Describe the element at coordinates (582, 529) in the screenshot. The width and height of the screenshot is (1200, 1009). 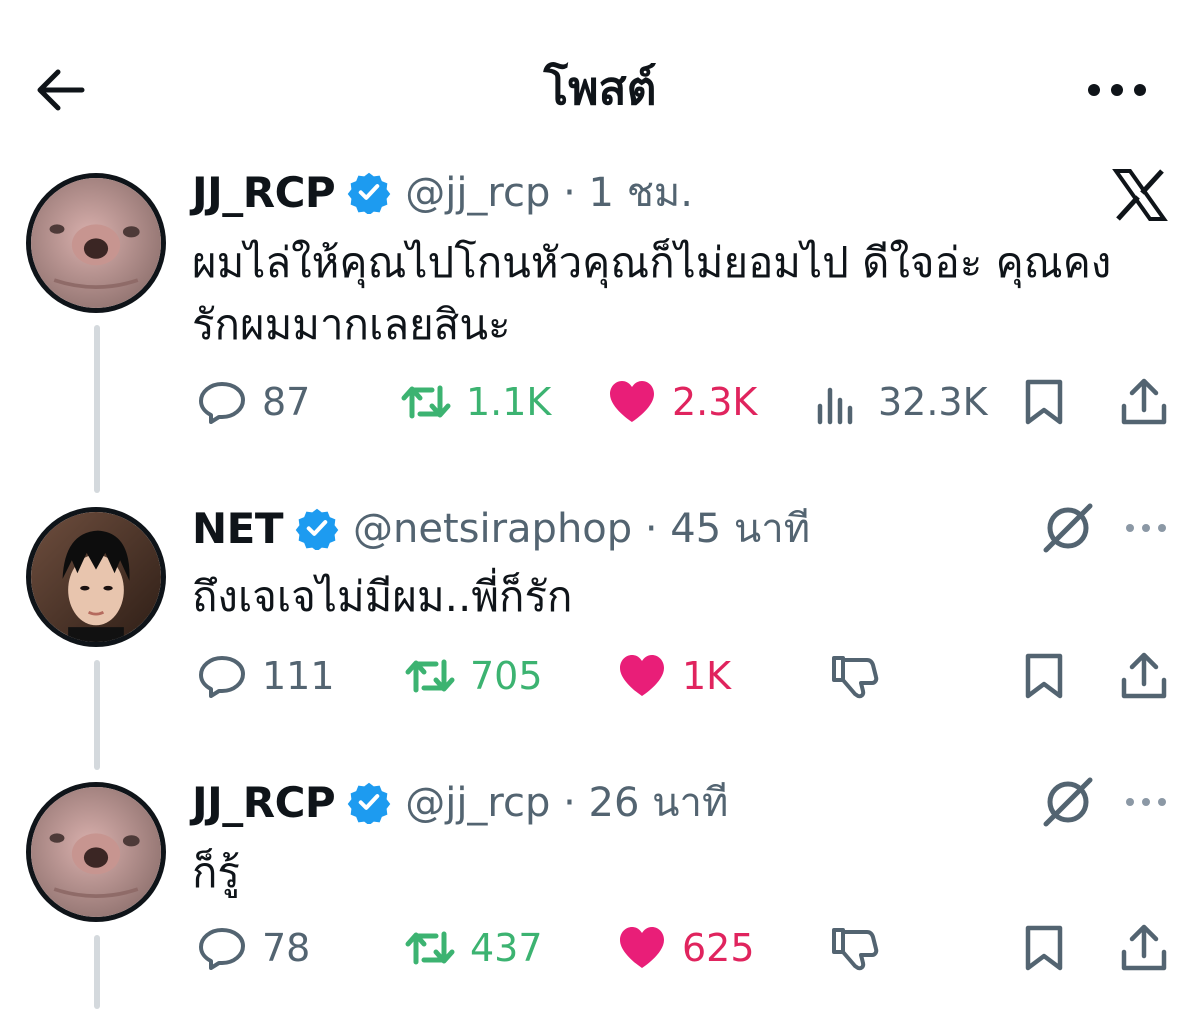
I see `post-meta: @netsiraphop · 45 นาที` at that location.